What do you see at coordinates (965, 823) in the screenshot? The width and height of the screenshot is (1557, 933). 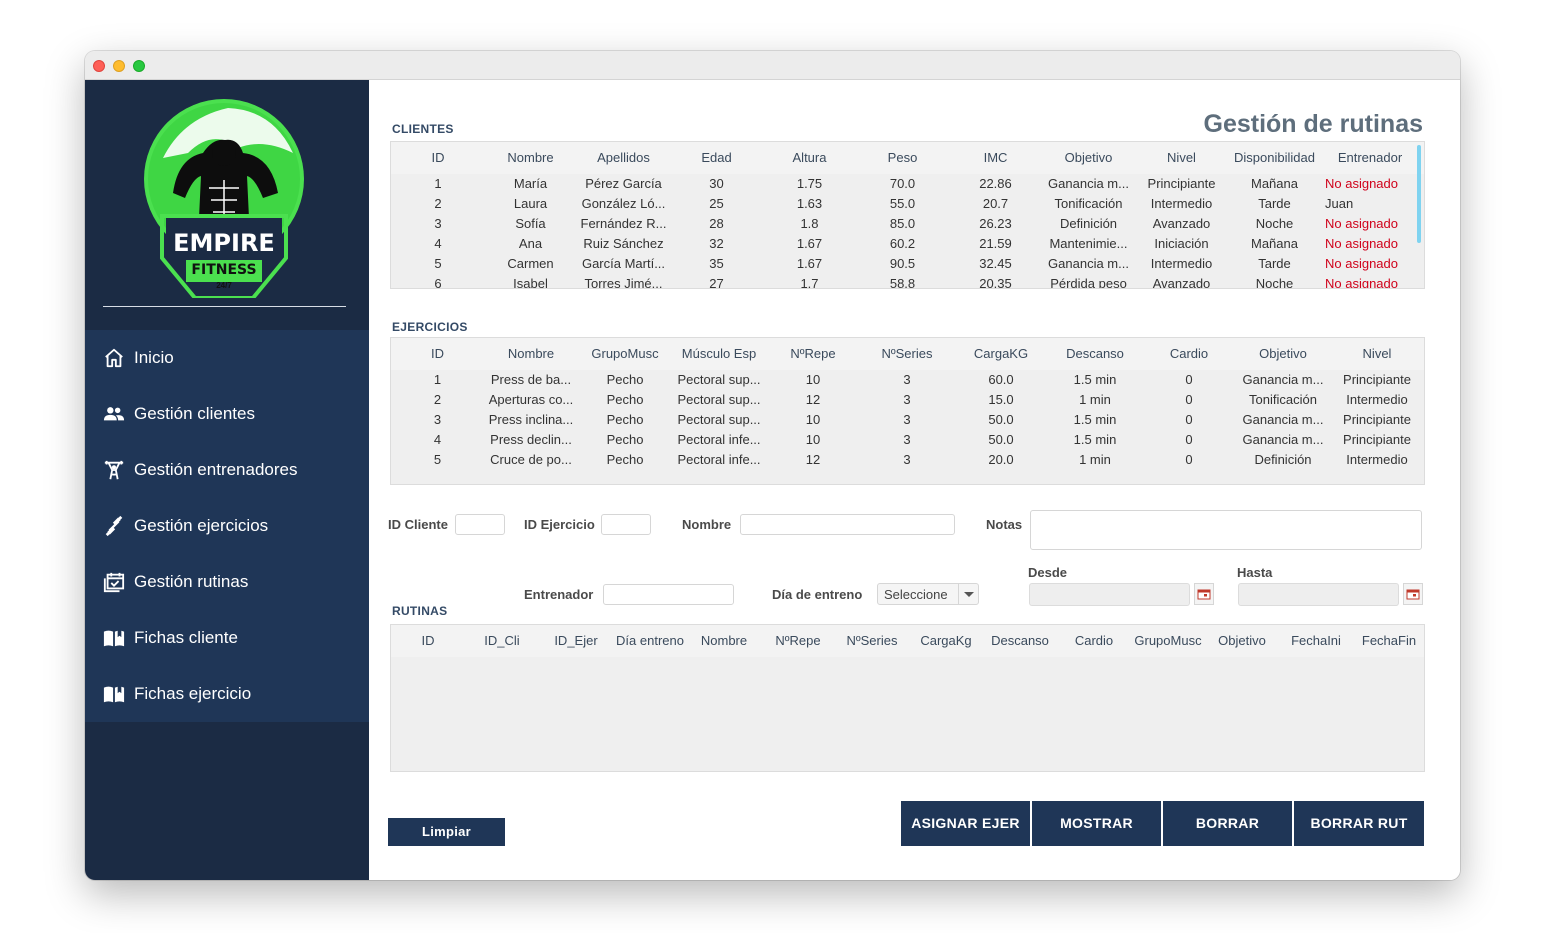 I see `asignar-ejercicio-button: ASIGNAR EJER` at bounding box center [965, 823].